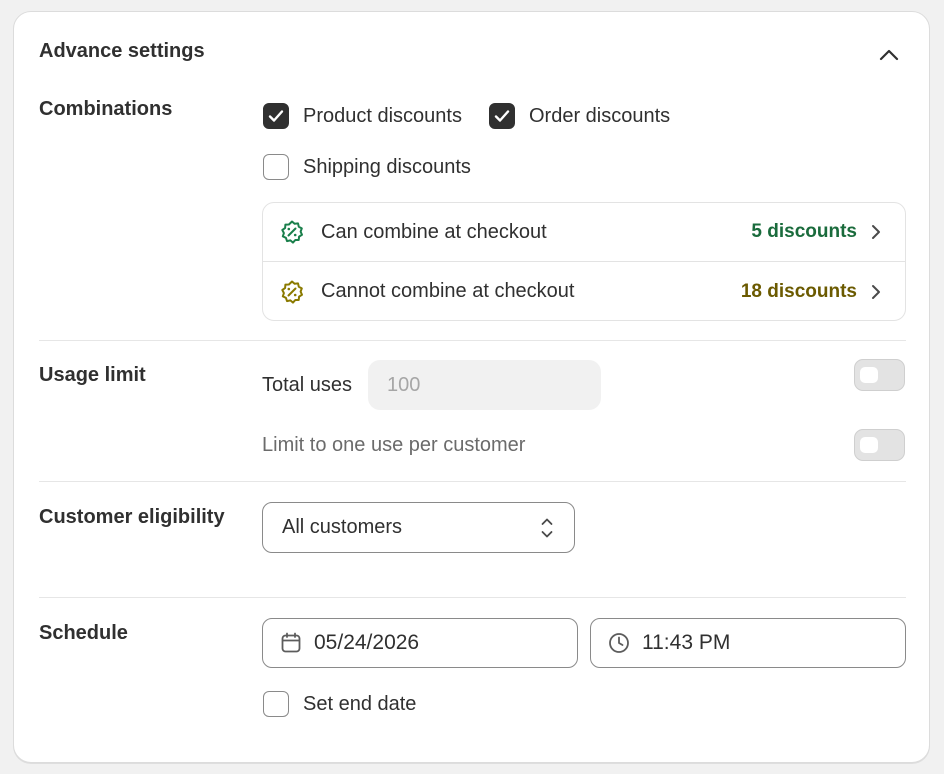 The height and width of the screenshot is (774, 944). What do you see at coordinates (798, 291) in the screenshot?
I see `cannot-combine-count: 18 discounts` at bounding box center [798, 291].